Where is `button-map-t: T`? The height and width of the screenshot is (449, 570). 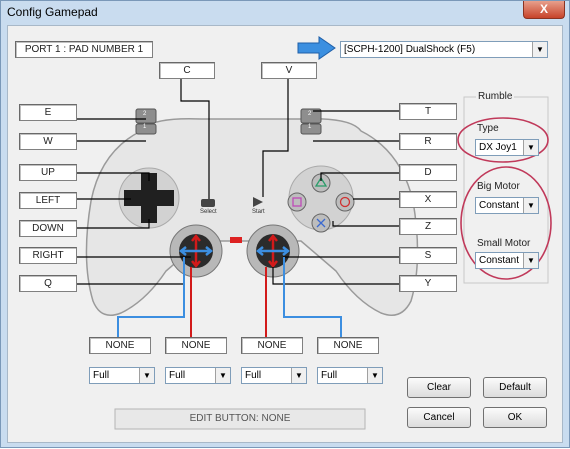 button-map-t: T is located at coordinates (428, 111).